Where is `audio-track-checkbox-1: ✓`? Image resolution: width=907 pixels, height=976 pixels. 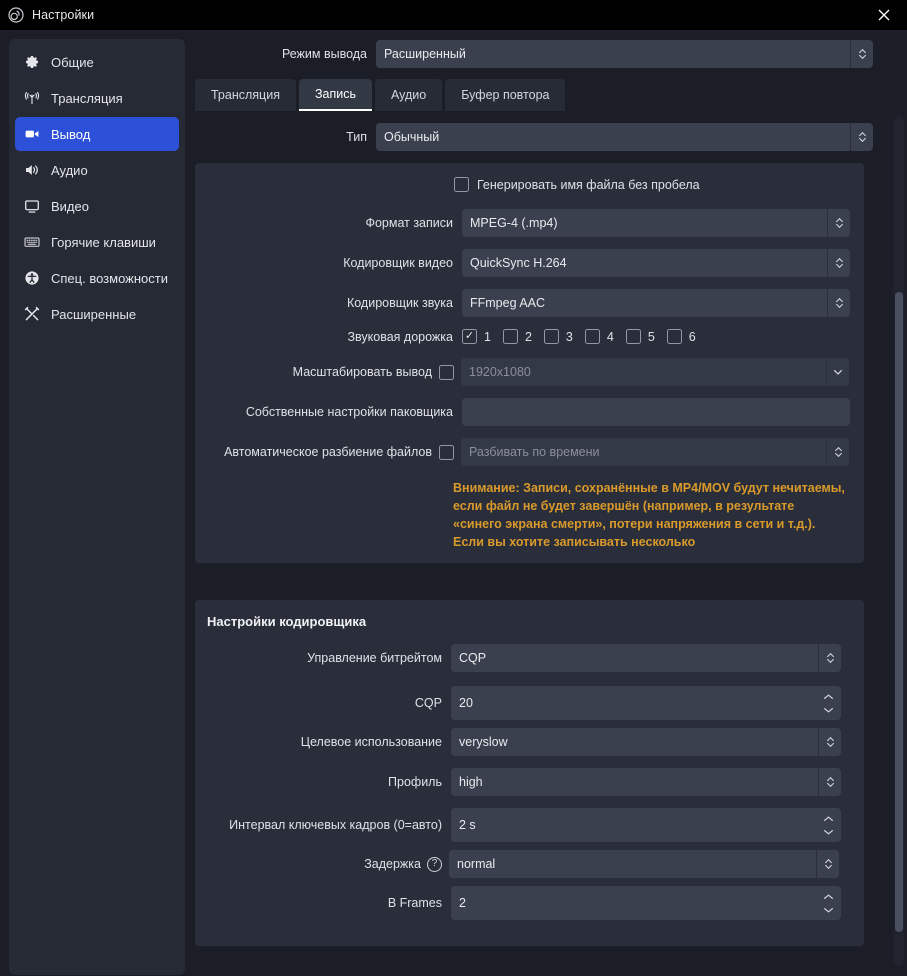
audio-track-checkbox-1: ✓ is located at coordinates (469, 336).